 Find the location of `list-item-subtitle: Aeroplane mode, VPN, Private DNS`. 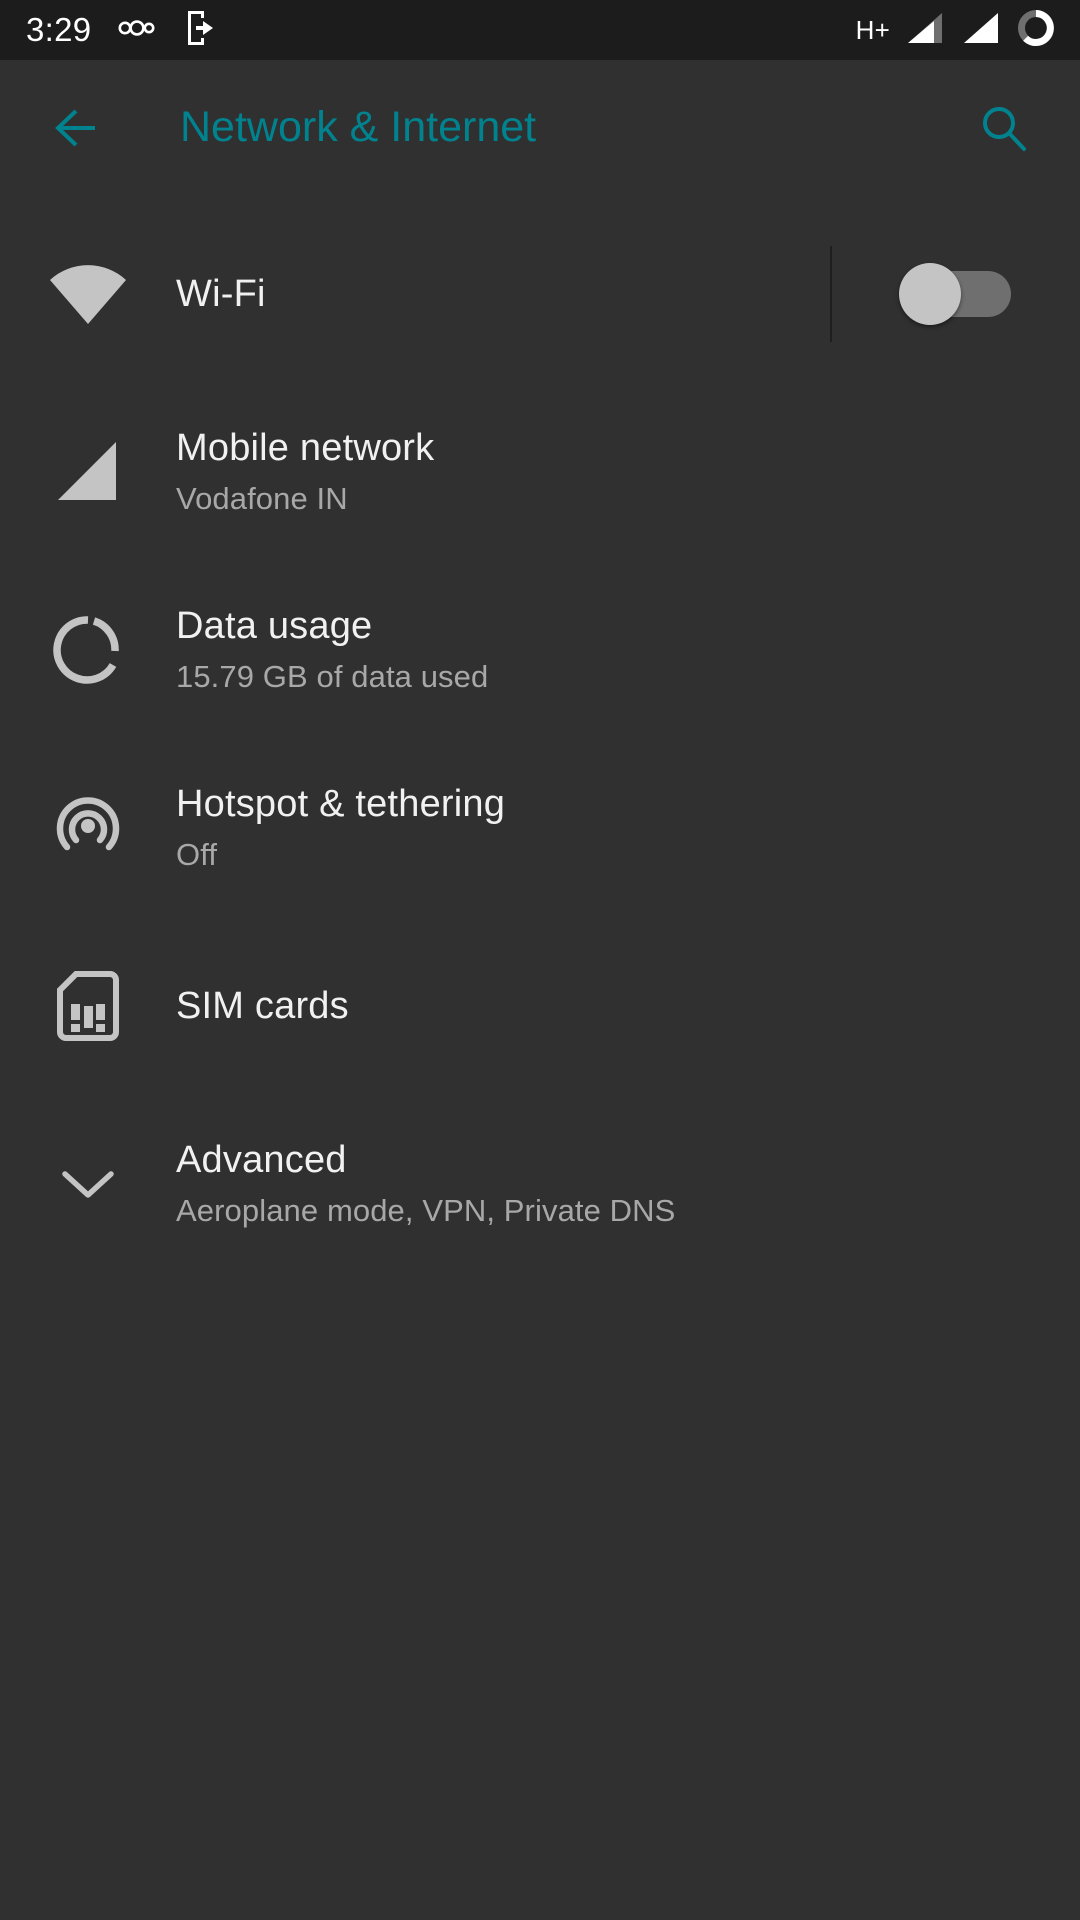

list-item-subtitle: Aeroplane mode, VPN, Private DNS is located at coordinates (426, 1211).